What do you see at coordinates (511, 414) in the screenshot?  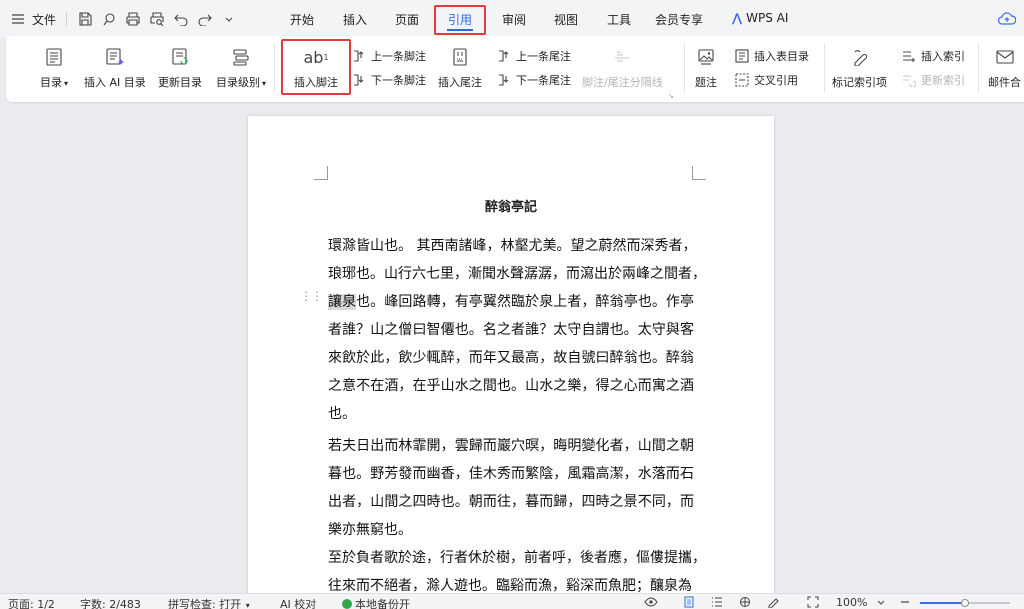 I see `text-line: 也。` at bounding box center [511, 414].